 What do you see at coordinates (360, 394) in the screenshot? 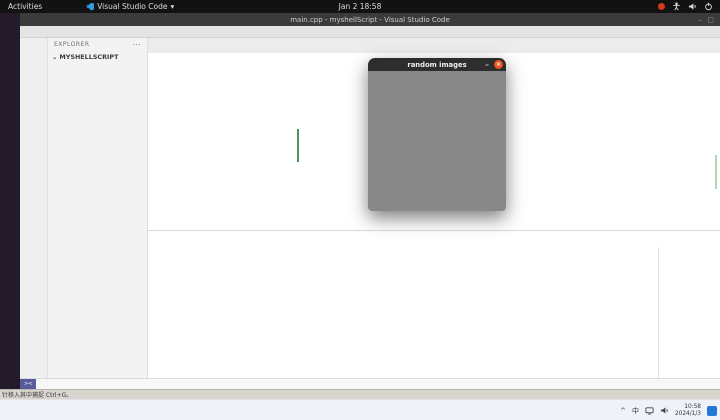
I see `vmware-status-bar: 针移入其中捕捉 Ctrl+G。` at bounding box center [360, 394].